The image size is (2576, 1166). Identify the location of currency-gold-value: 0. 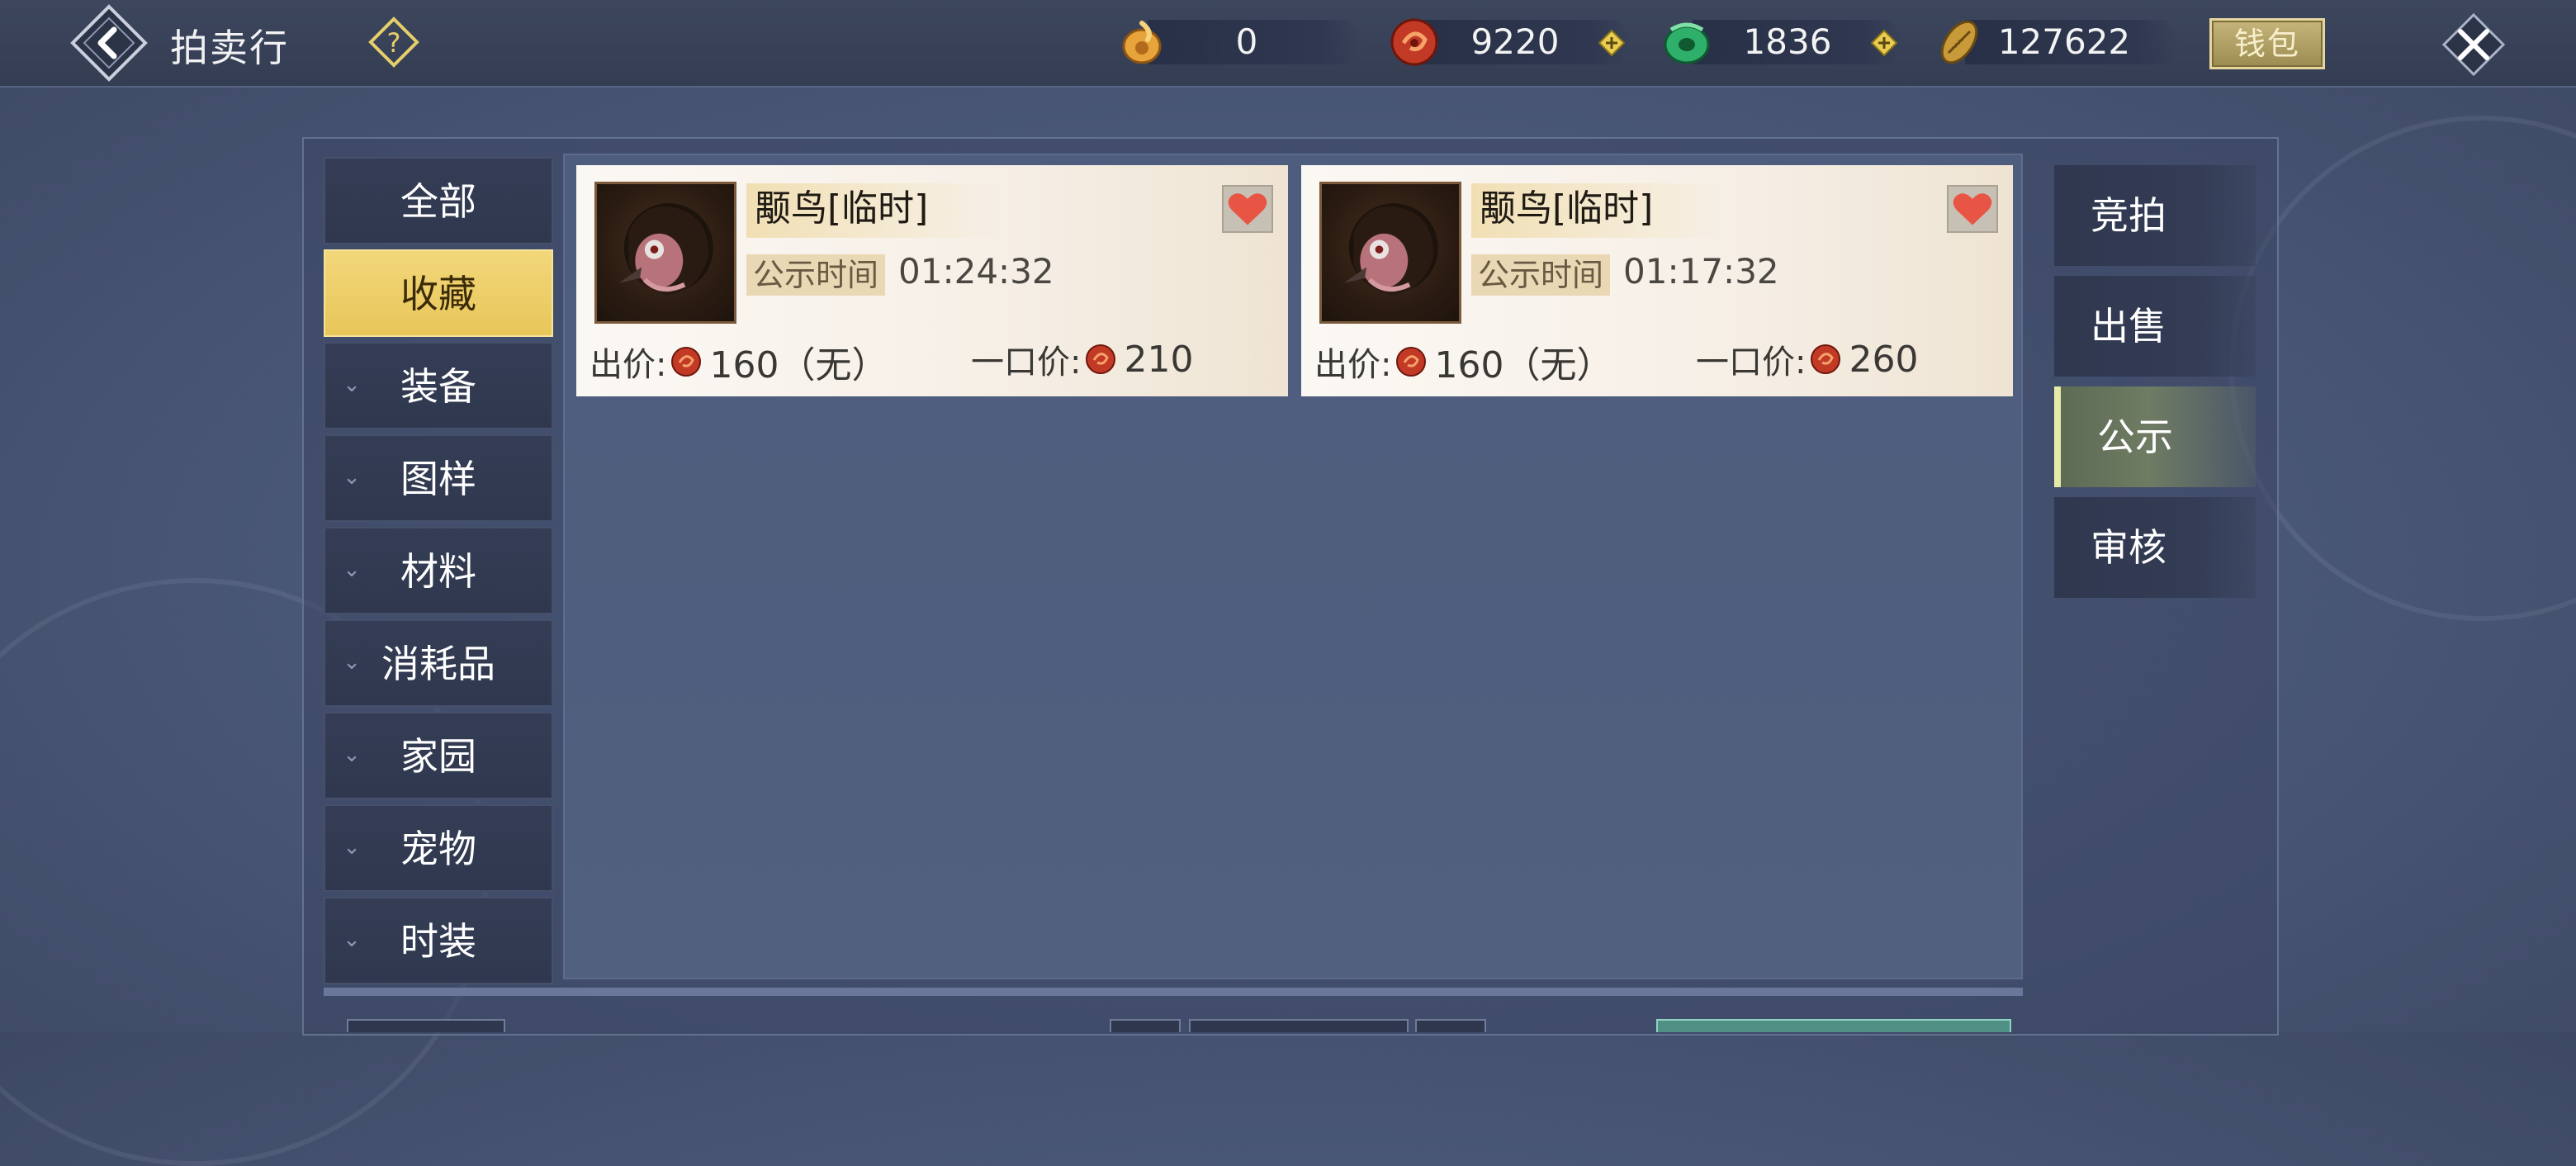
(1246, 41).